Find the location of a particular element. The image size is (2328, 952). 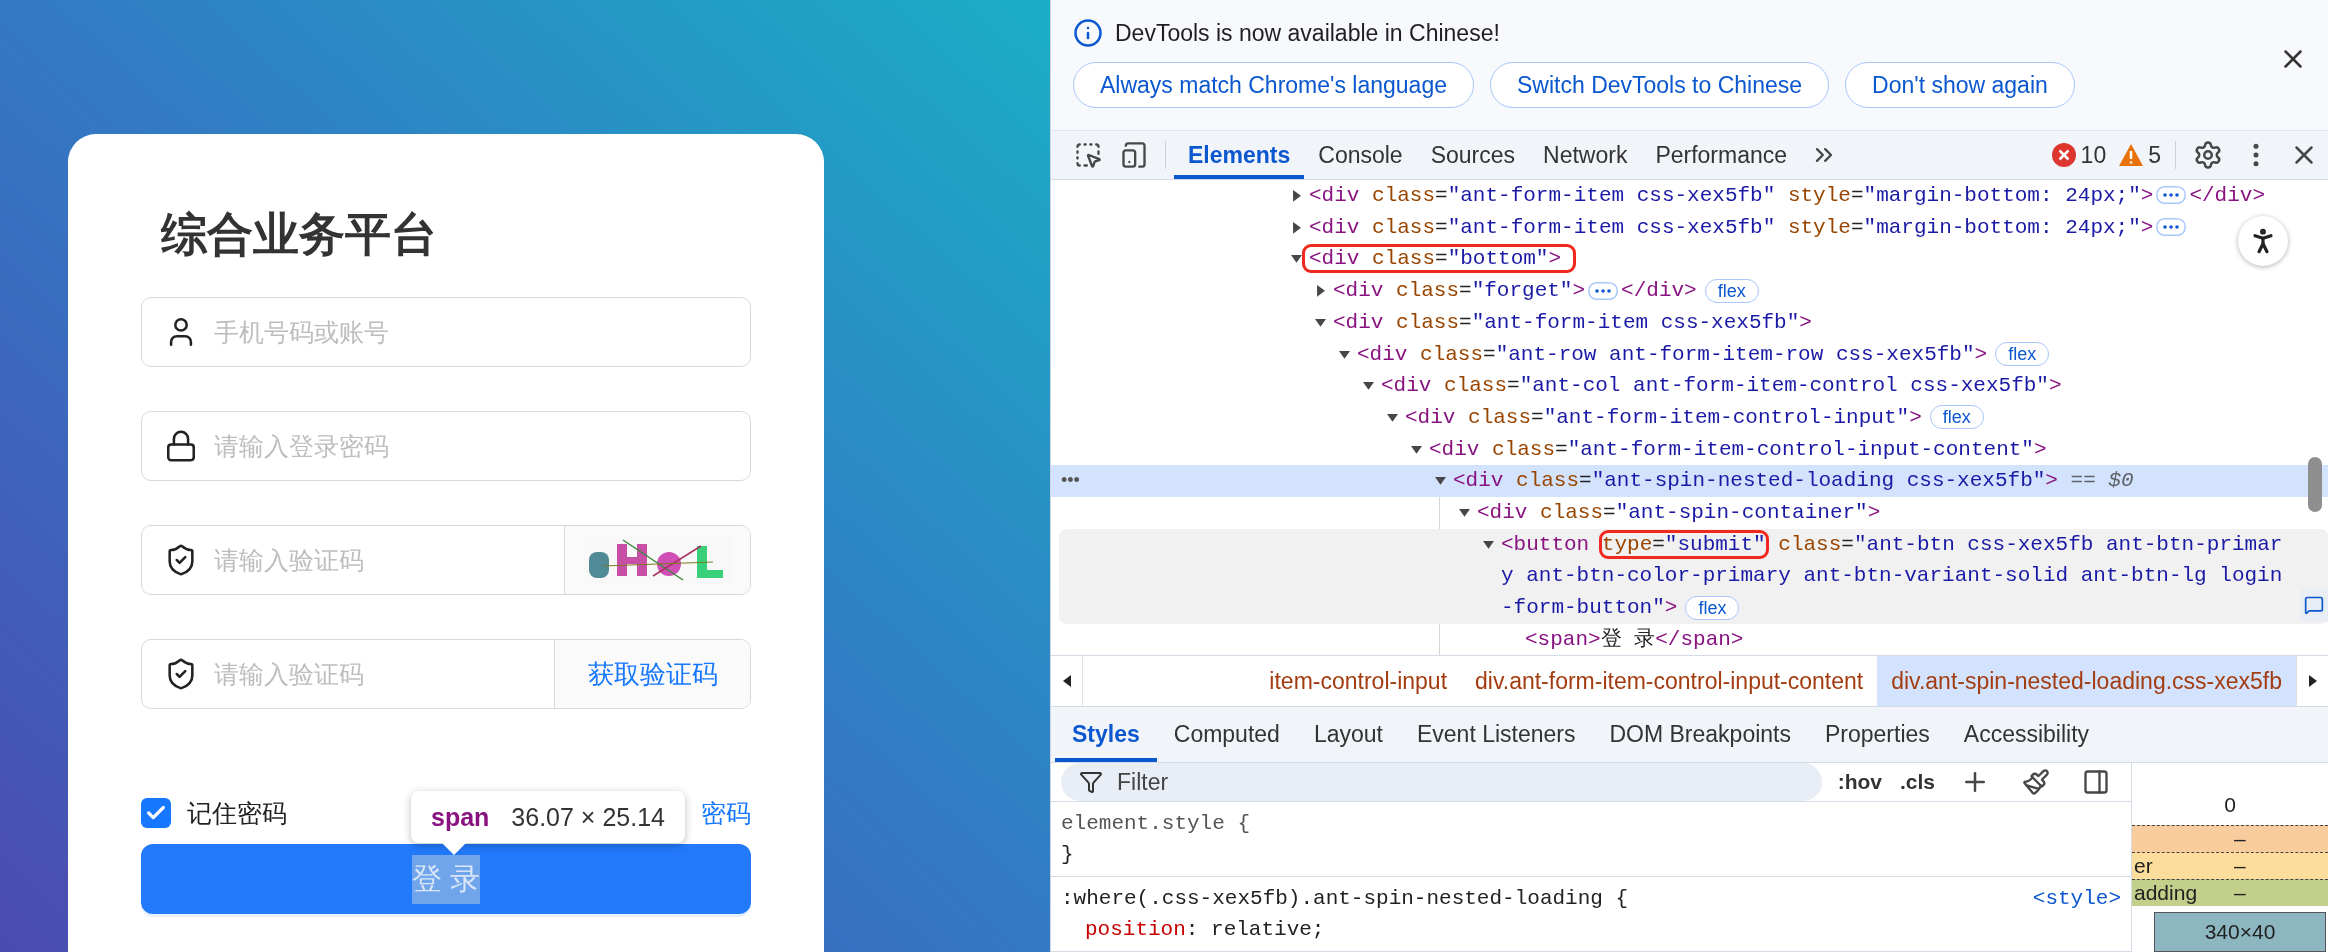

error-icon is located at coordinates (2063, 155).